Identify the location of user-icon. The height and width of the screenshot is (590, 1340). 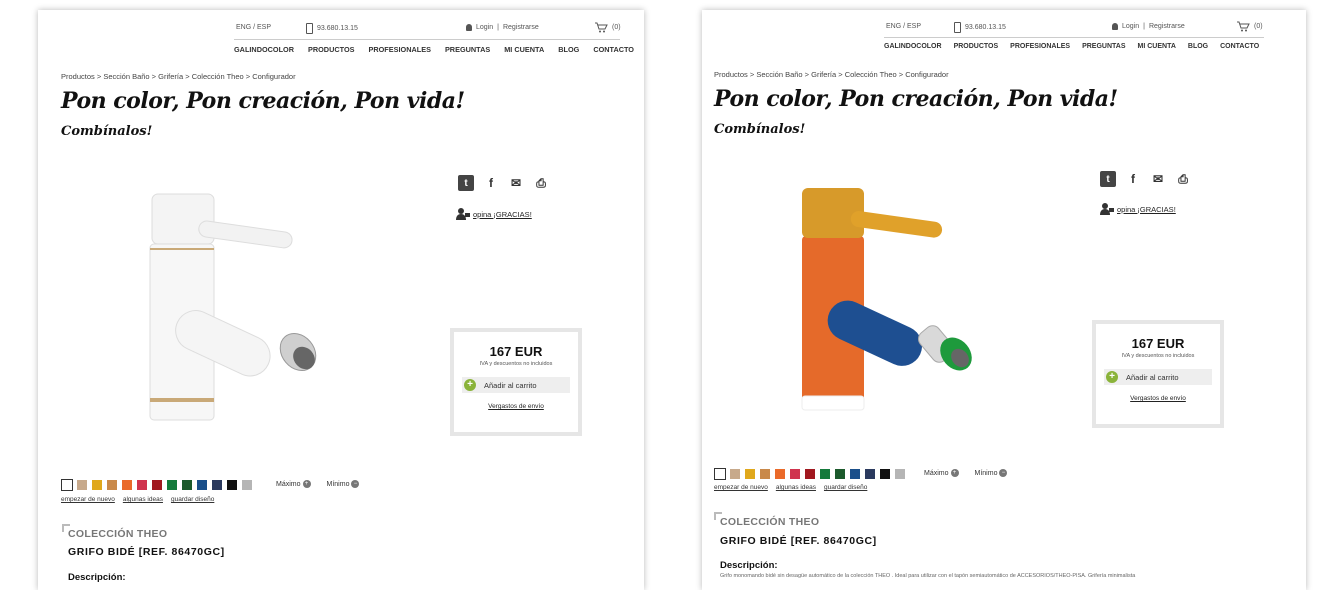
(469, 27).